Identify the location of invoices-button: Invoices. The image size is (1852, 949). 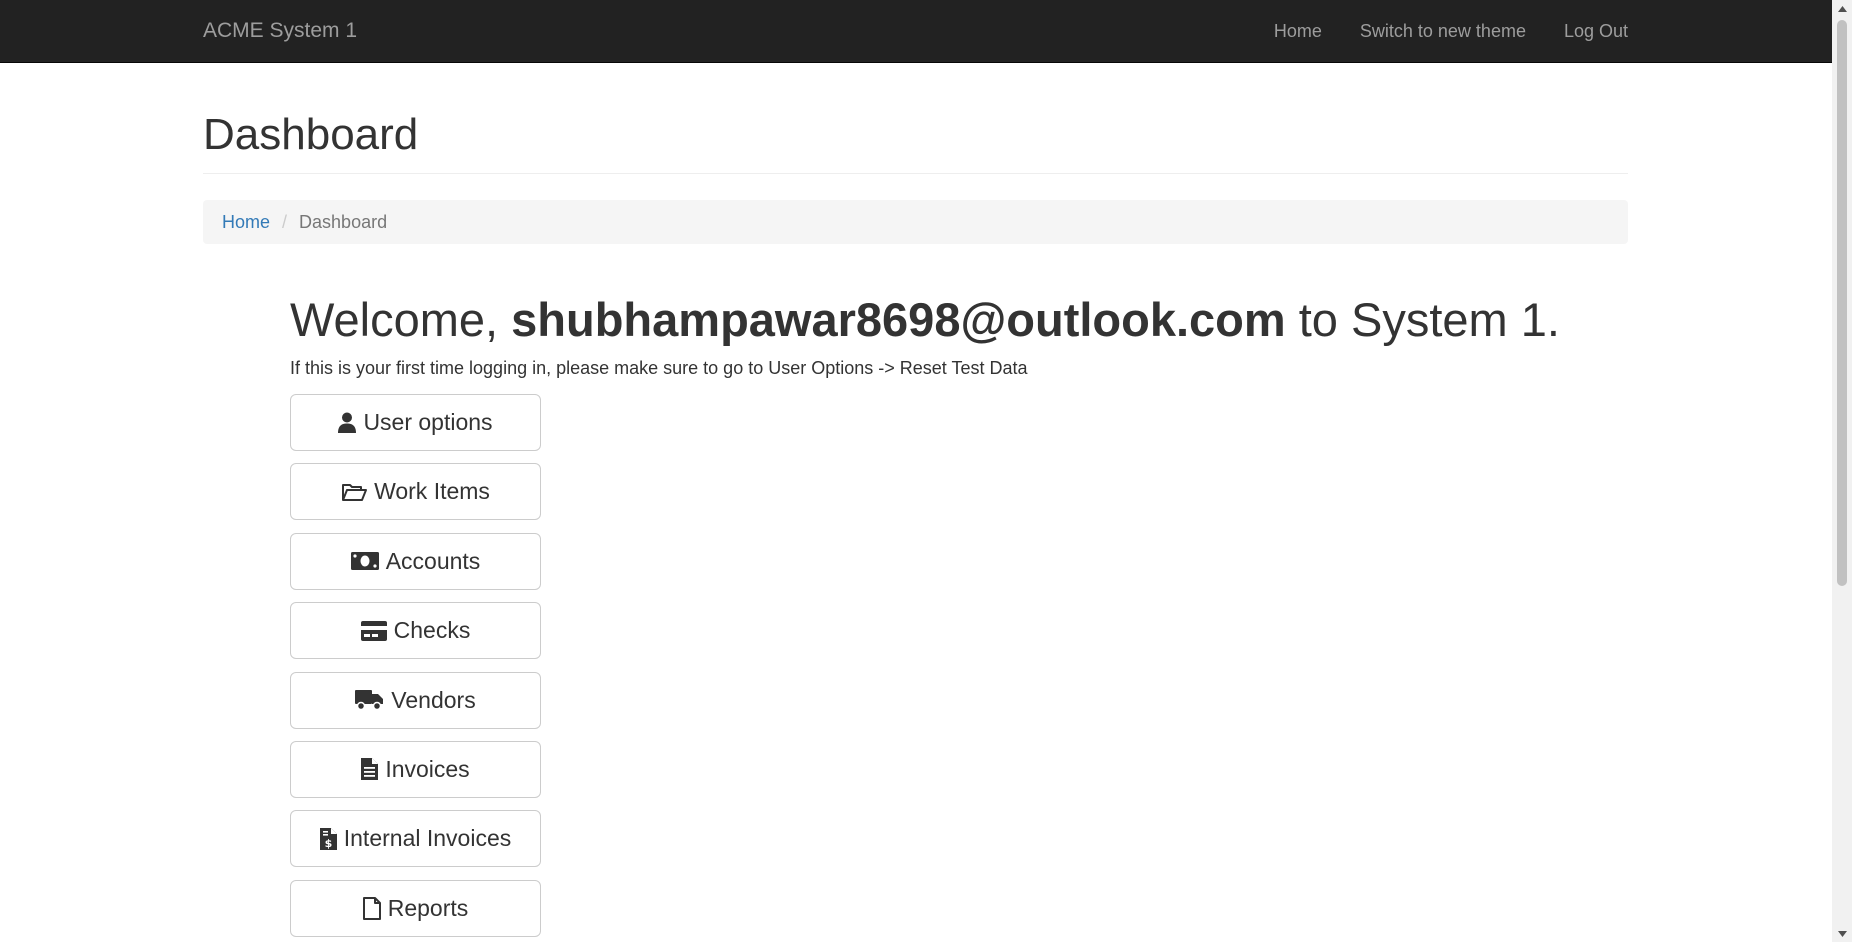
(415, 769).